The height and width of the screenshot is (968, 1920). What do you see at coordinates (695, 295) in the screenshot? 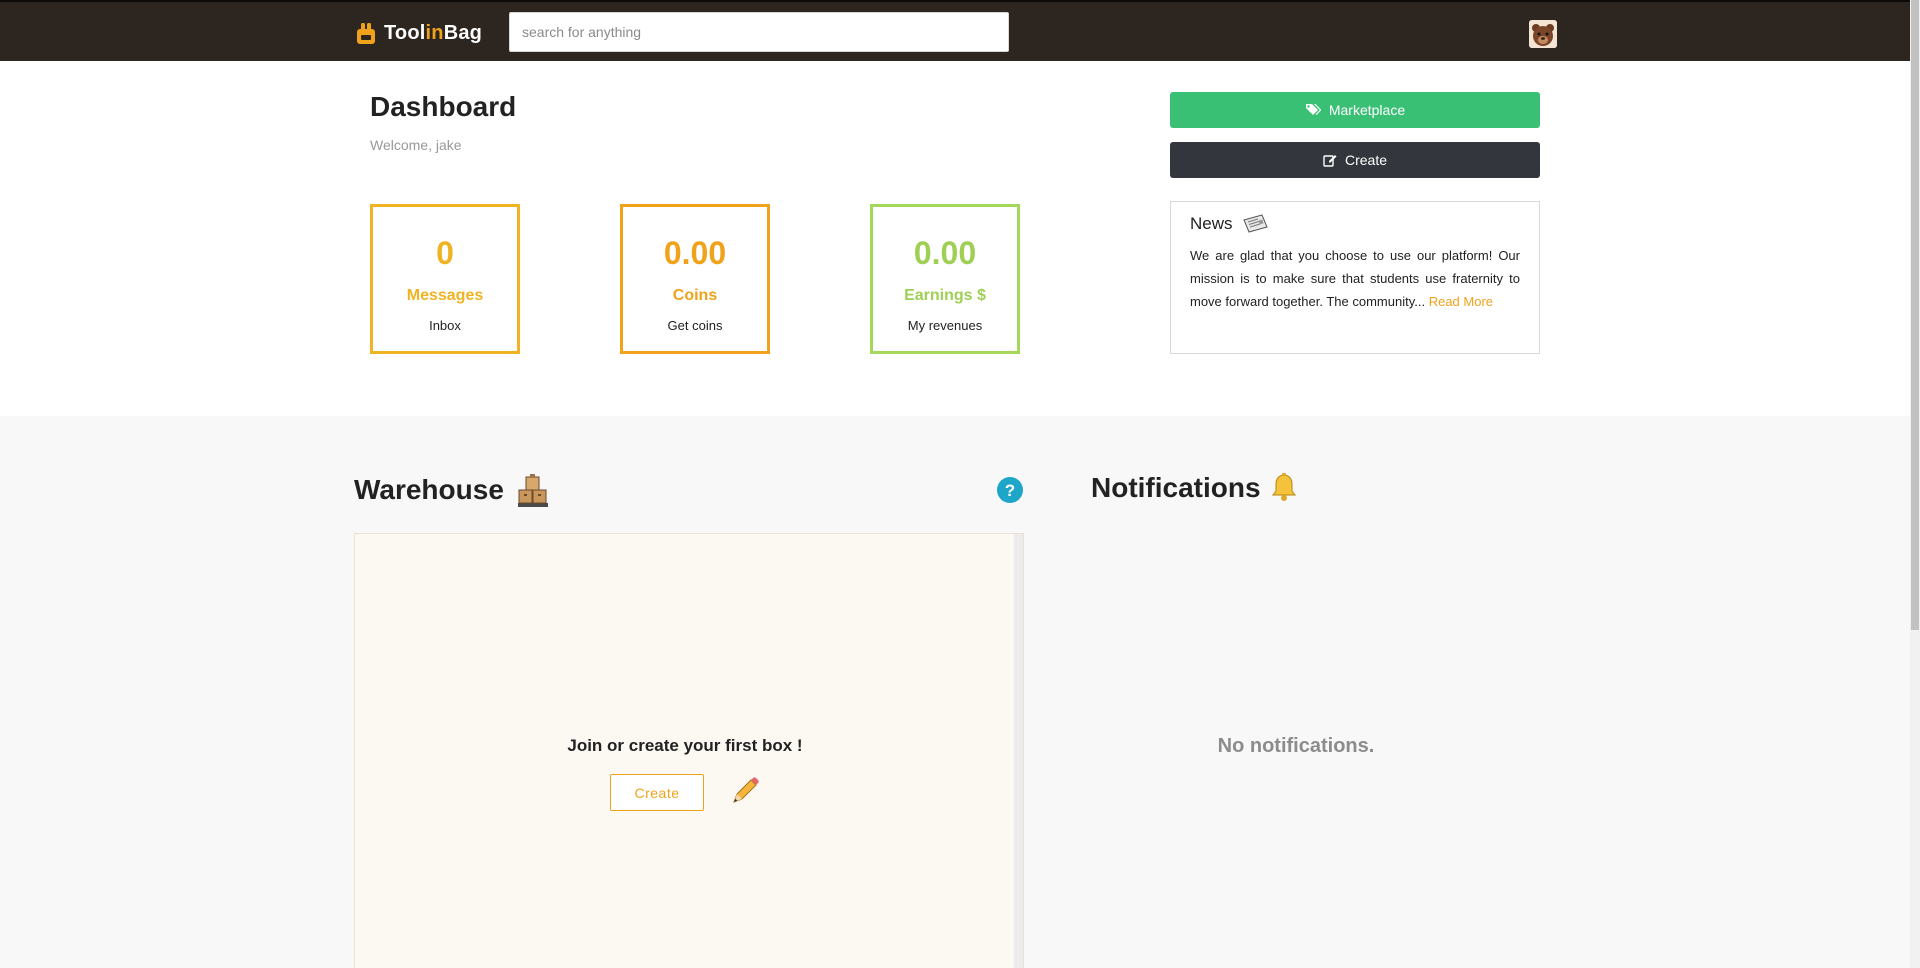
I see `coins-label: Coins` at bounding box center [695, 295].